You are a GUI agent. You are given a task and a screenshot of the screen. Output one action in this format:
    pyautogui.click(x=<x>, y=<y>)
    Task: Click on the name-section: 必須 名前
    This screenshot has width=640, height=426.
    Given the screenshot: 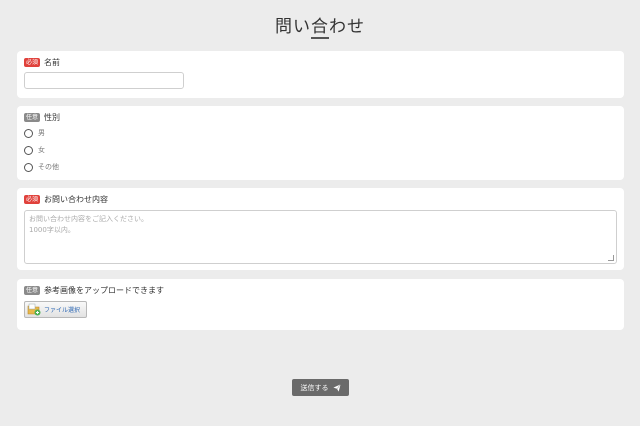 What is the action you would take?
    pyautogui.click(x=320, y=74)
    